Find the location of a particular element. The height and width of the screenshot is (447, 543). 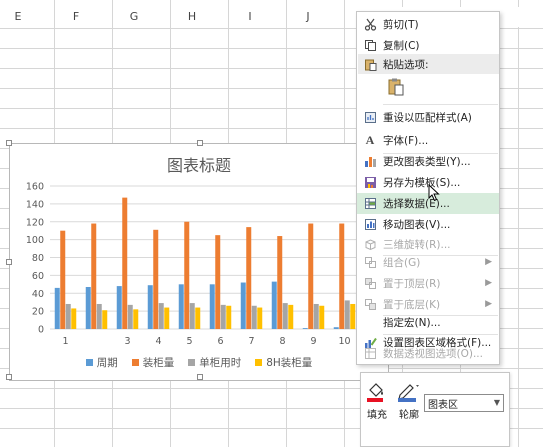

select-data-icon is located at coordinates (370, 203).